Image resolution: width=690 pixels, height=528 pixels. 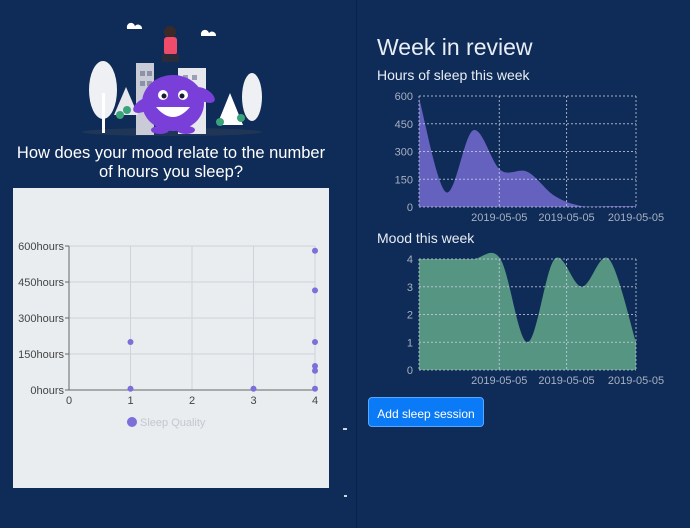 What do you see at coordinates (41, 247) in the screenshot?
I see `scatter-y-tick-label: 600hours` at bounding box center [41, 247].